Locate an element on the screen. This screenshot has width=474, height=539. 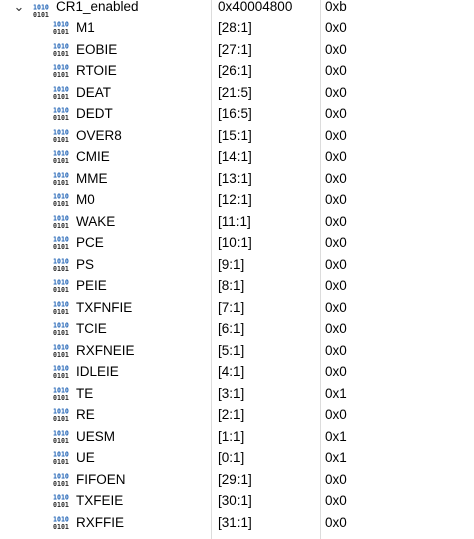
field-name: TCIE is located at coordinates (91, 328).